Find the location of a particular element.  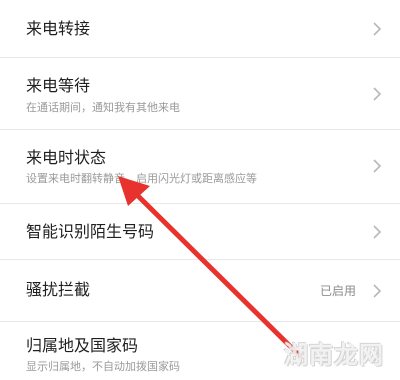

setting-title: 智能识别陌生号码 is located at coordinates (90, 231).